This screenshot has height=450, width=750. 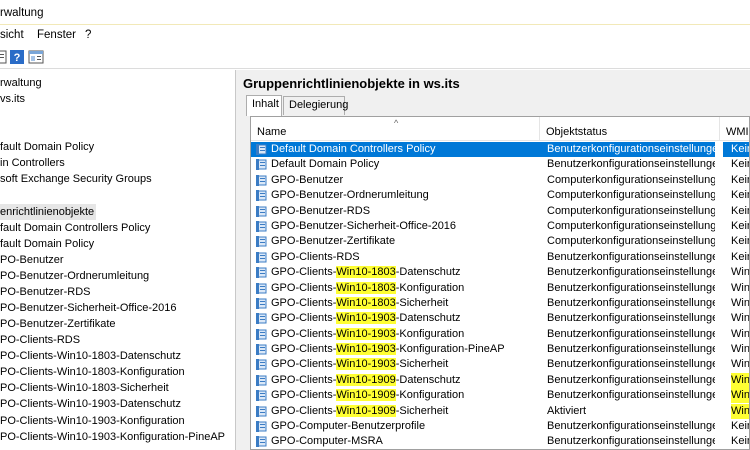 I want to click on window-title: rwaltung, so click(x=22, y=13).